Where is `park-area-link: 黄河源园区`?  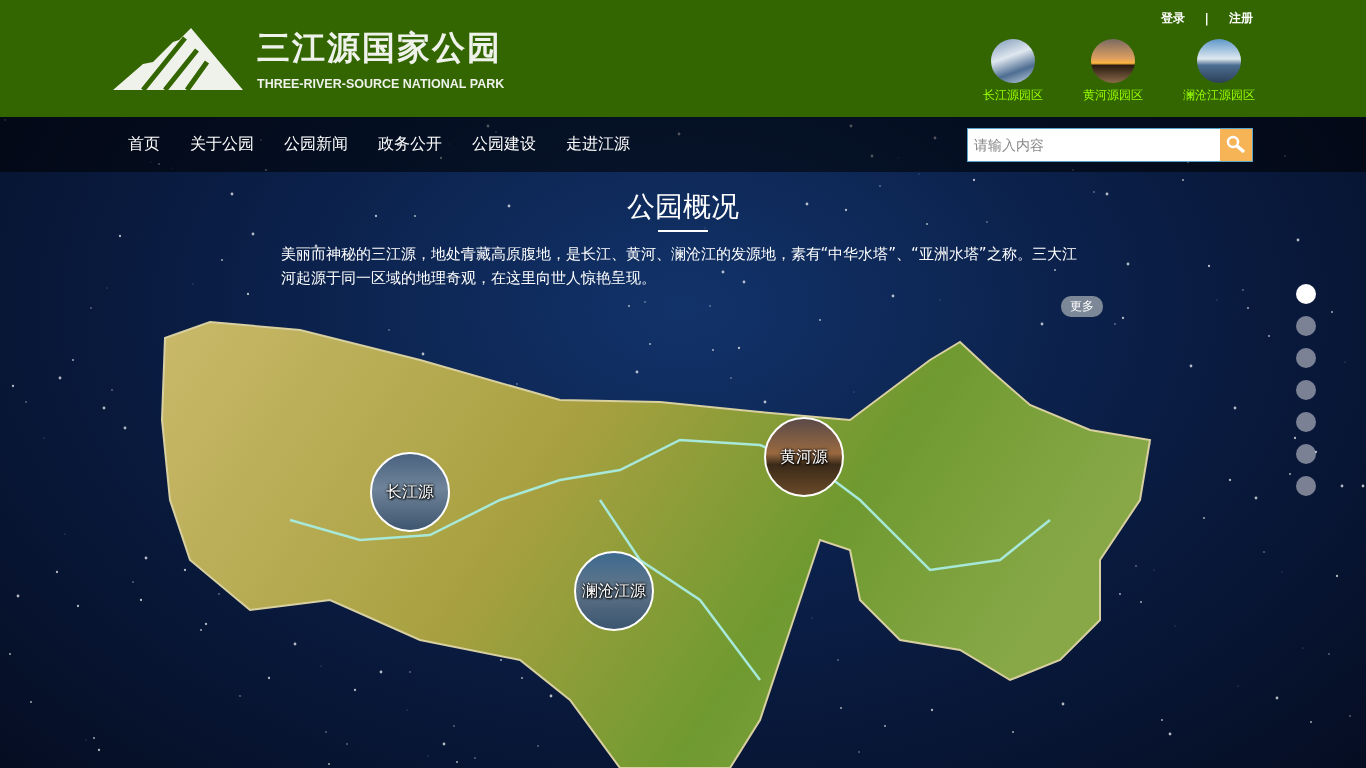
park-area-link: 黄河源园区 is located at coordinates (1113, 71).